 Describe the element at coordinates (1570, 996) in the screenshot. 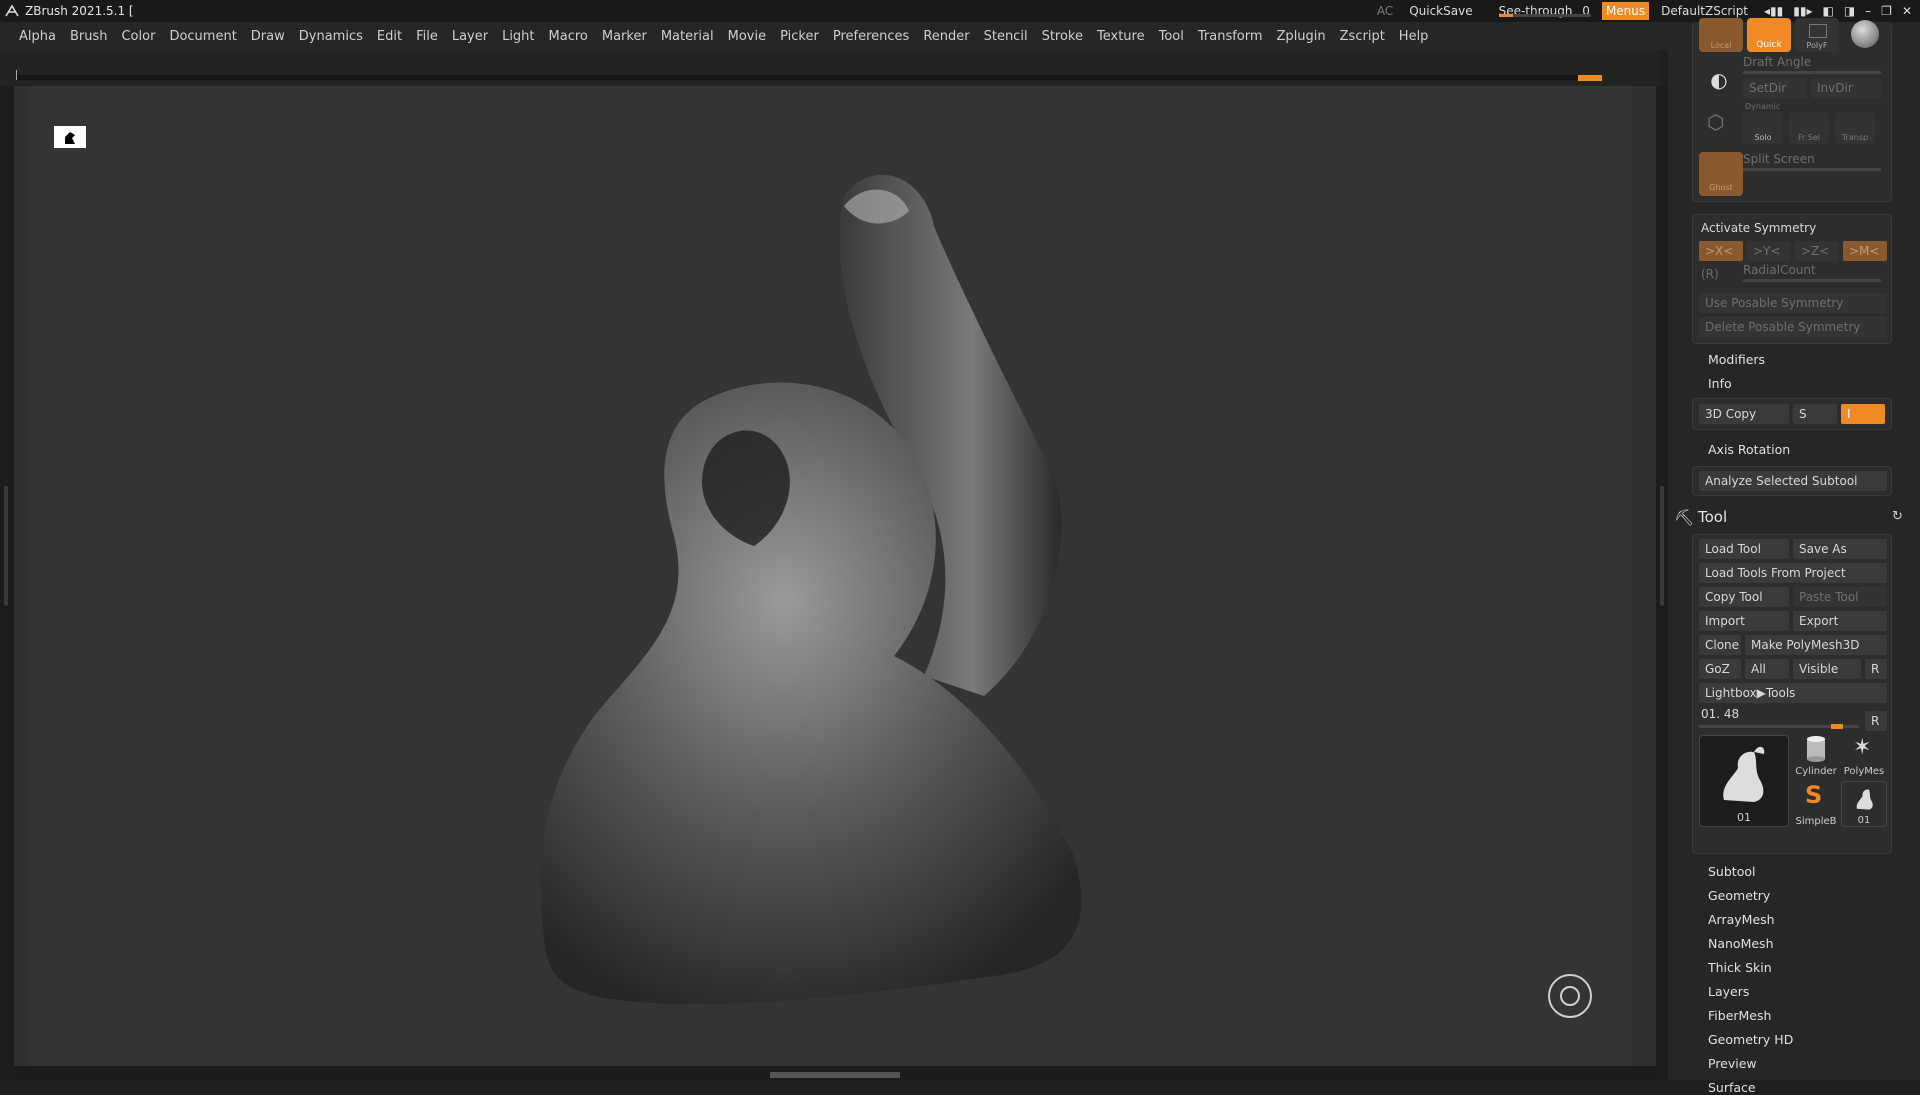

I see `navigation-gyro` at that location.